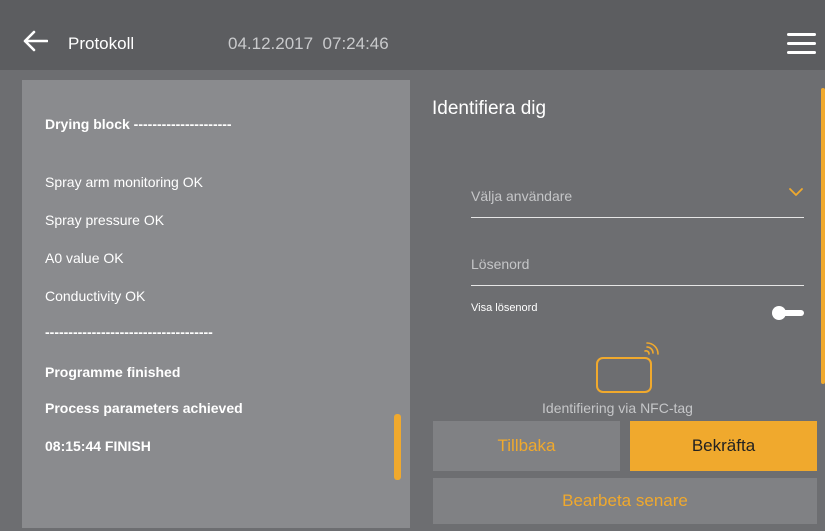  Describe the element at coordinates (113, 372) in the screenshot. I see `log-line: Programme finished` at that location.